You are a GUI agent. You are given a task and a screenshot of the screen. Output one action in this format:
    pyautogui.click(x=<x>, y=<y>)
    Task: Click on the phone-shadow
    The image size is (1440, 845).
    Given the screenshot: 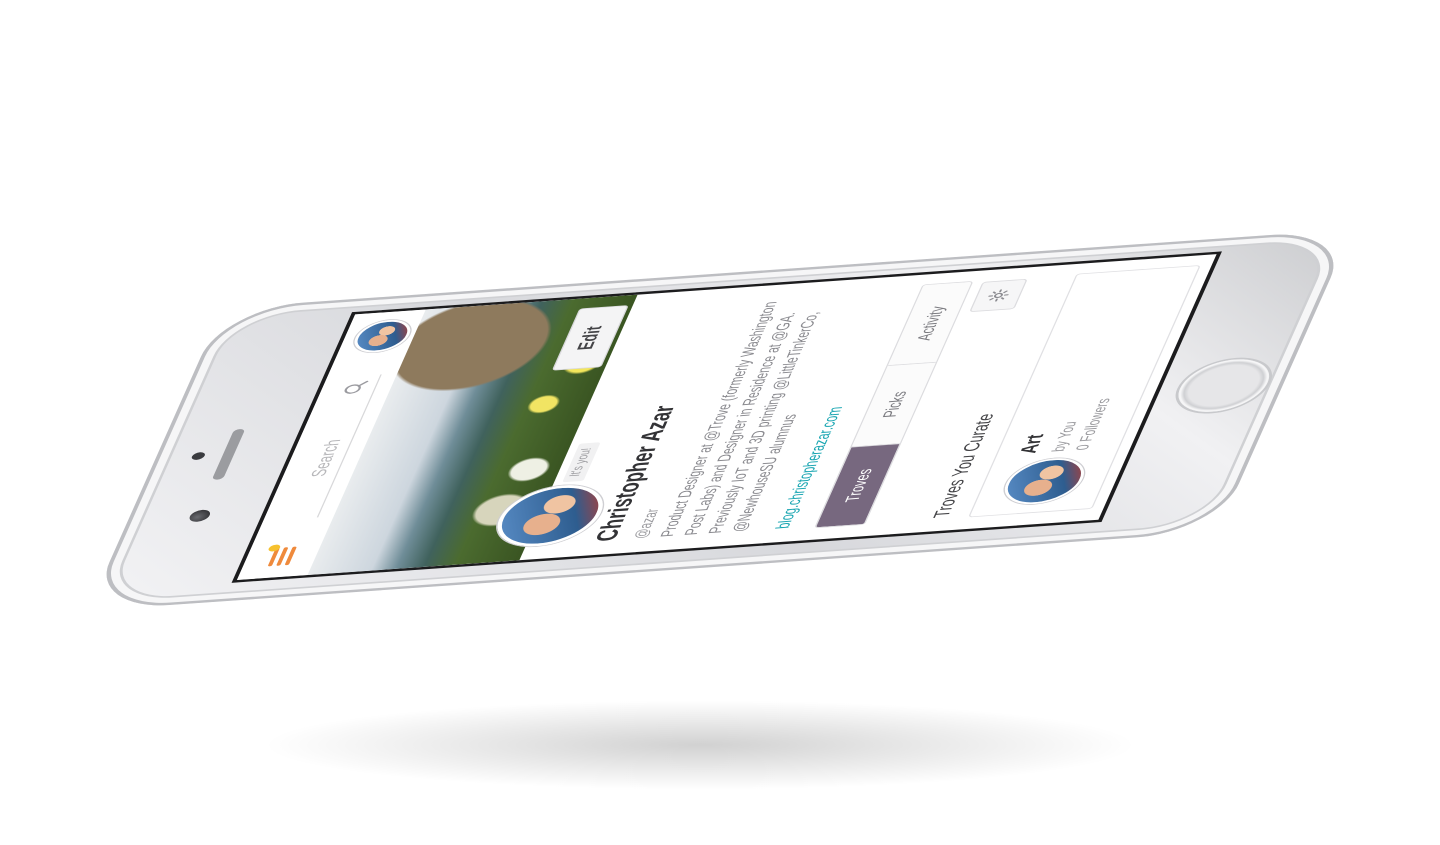 What is the action you would take?
    pyautogui.click(x=700, y=745)
    